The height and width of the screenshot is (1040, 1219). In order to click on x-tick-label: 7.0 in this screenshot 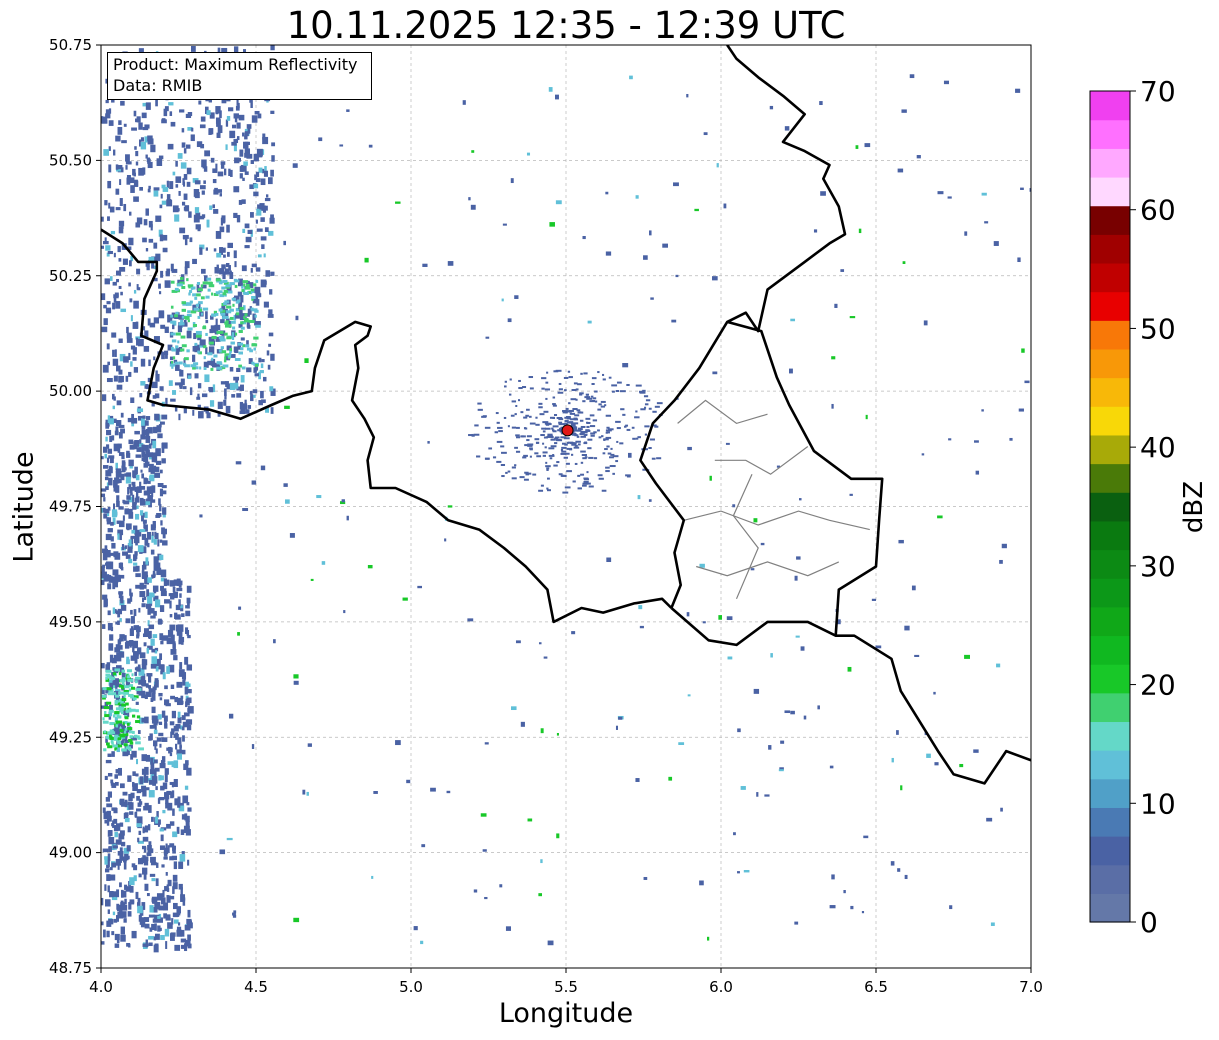, I will do `click(1031, 987)`.